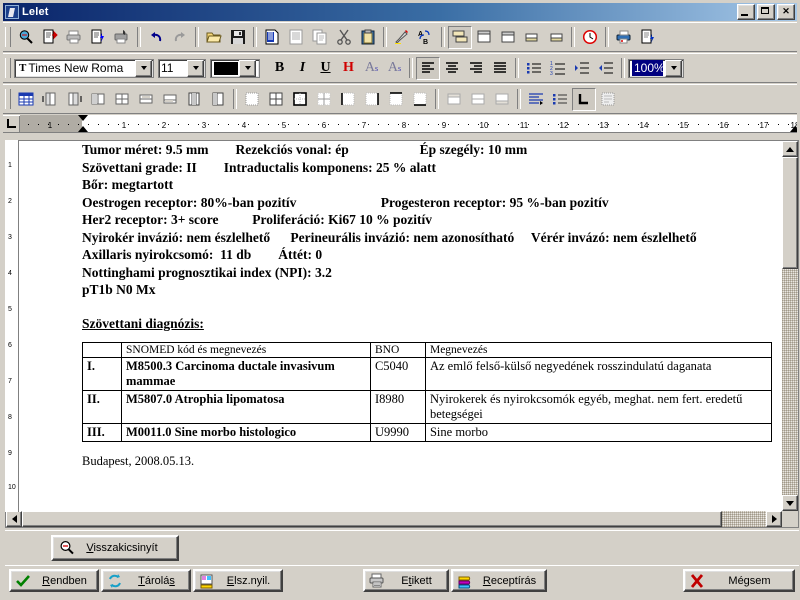  Describe the element at coordinates (146, 99) in the screenshot. I see `merge-cells-icon` at that location.